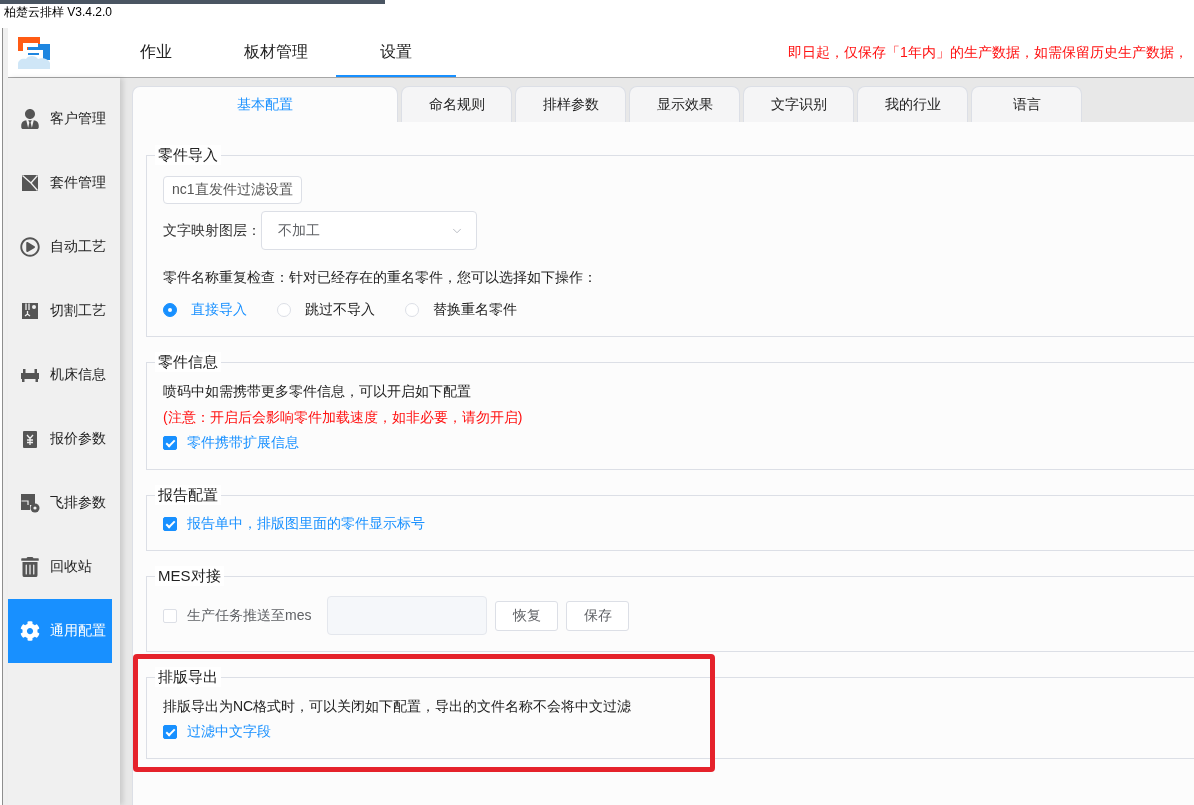 This screenshot has height=805, width=1194. Describe the element at coordinates (232, 190) in the screenshot. I see `filter-settings-button: nc1直发件过滤设置` at that location.